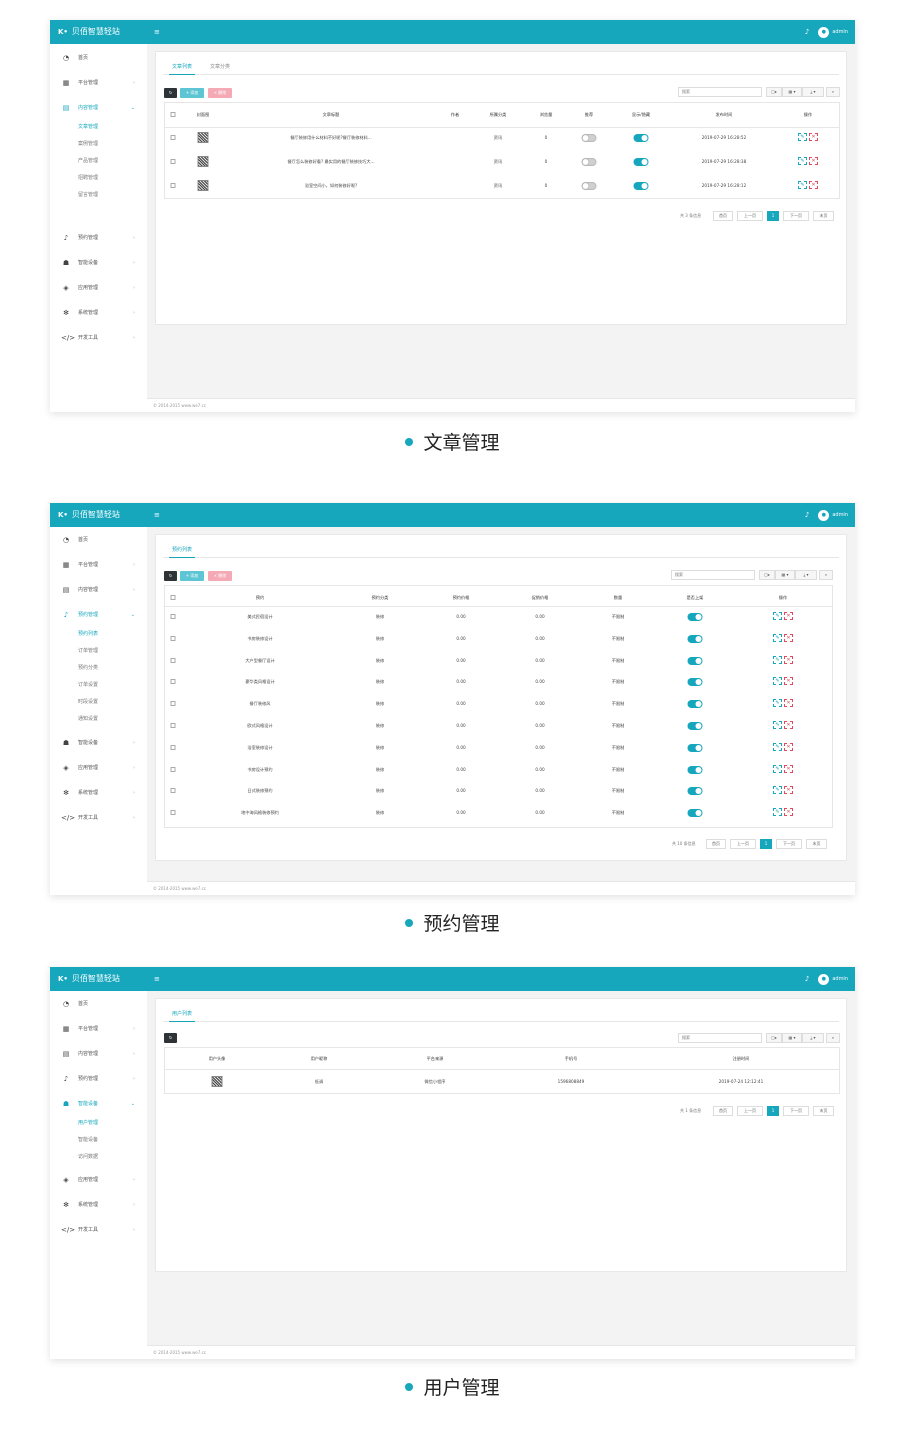 The width and height of the screenshot is (905, 1436). What do you see at coordinates (259, 661) in the screenshot?
I see `booking-name: 大户型餐厅设计` at bounding box center [259, 661].